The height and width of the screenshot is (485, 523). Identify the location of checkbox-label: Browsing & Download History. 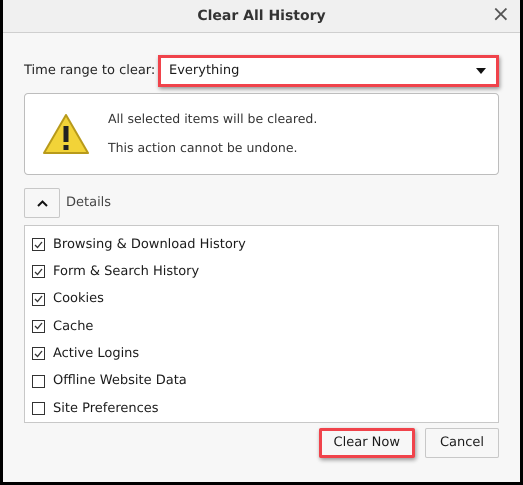
(149, 245).